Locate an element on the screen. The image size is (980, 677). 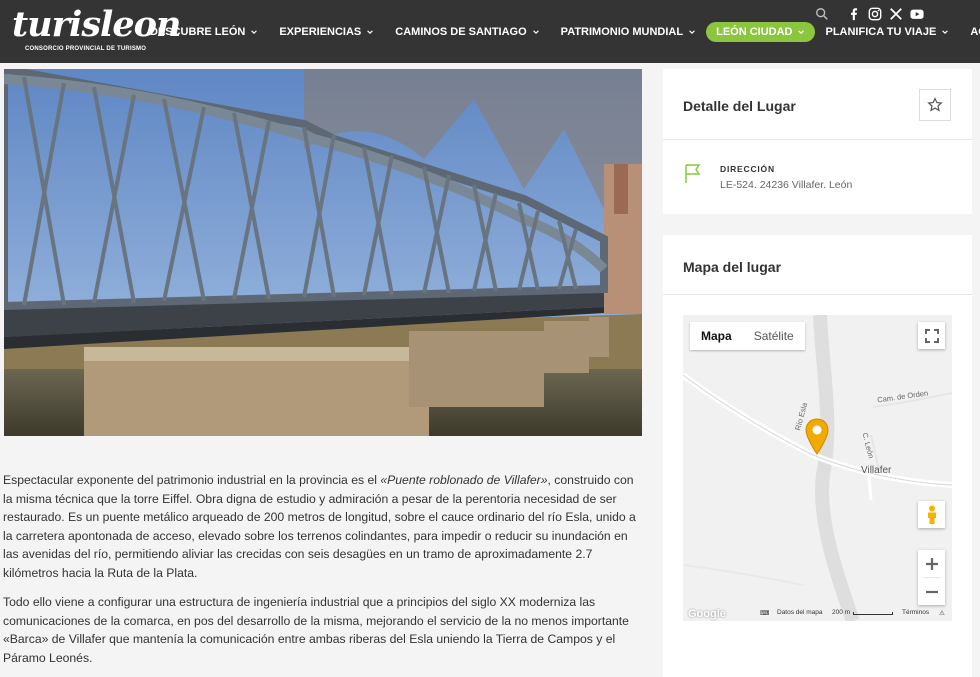
x-icon is located at coordinates (896, 14).